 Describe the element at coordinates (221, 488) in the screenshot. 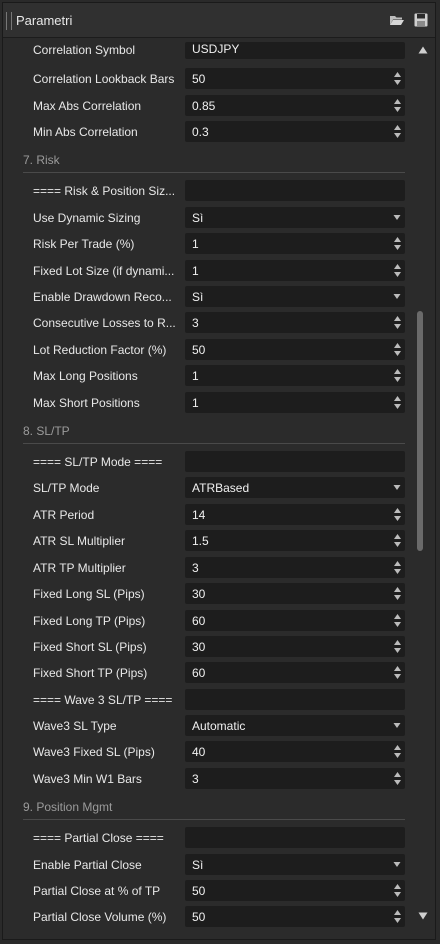

I see `value-sltp-mode: ATRBased` at that location.